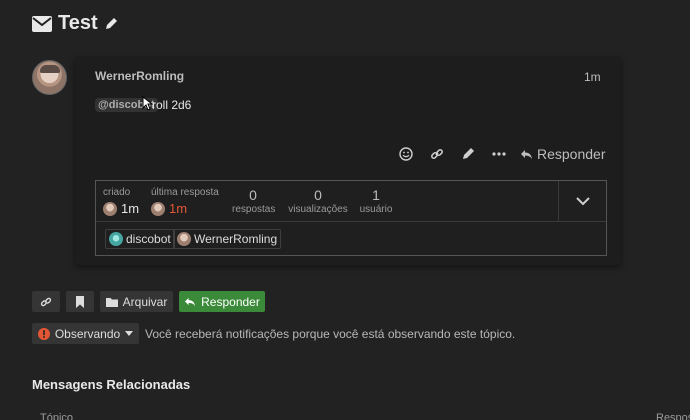 The height and width of the screenshot is (420, 690). What do you see at coordinates (253, 195) in the screenshot?
I see `replies-count: 0` at bounding box center [253, 195].